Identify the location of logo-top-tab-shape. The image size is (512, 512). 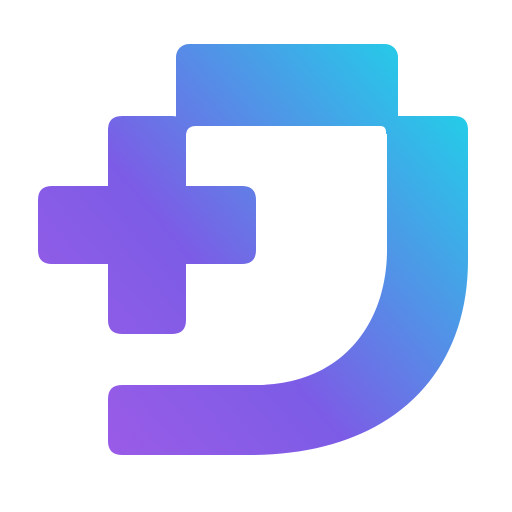
(287, 89).